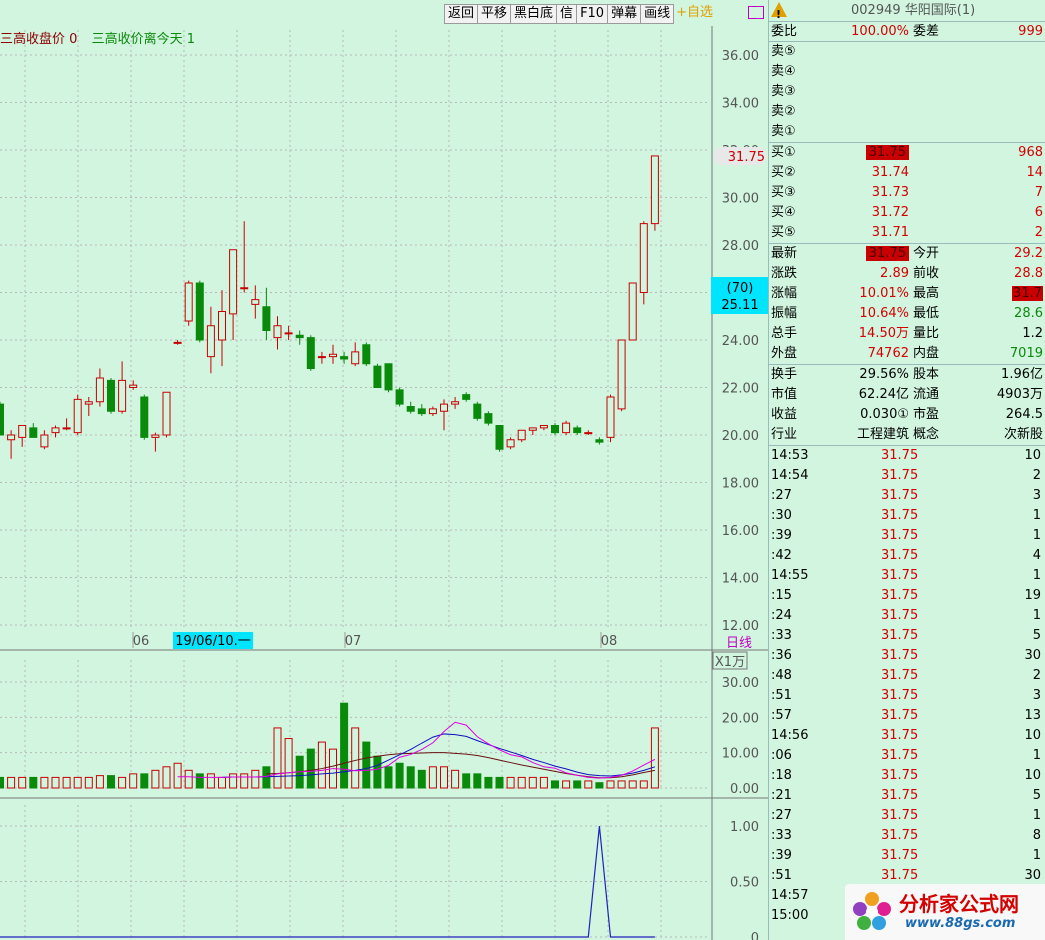 This screenshot has width=1045, height=940. What do you see at coordinates (907, 476) in the screenshot?
I see `trade-row: 14:54 31.75 2` at bounding box center [907, 476].